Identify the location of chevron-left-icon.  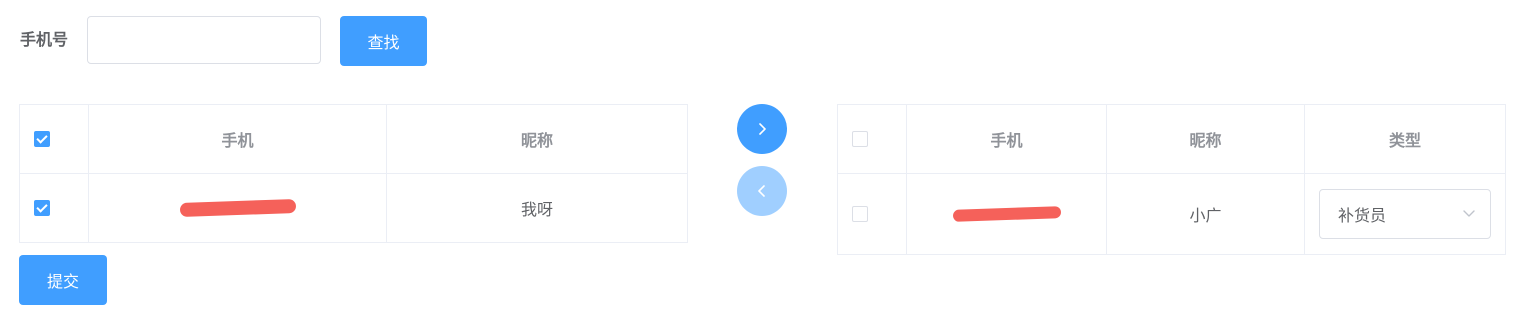
(761, 191).